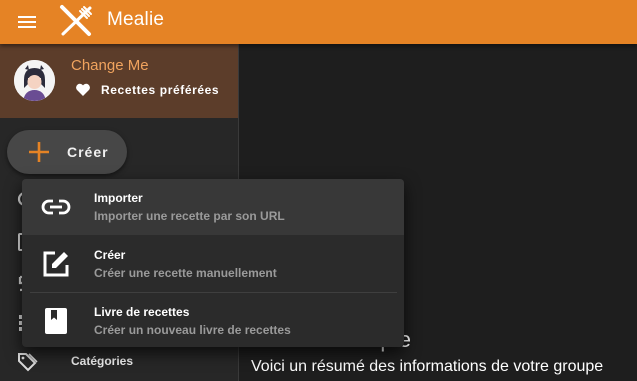 The height and width of the screenshot is (381, 637). What do you see at coordinates (102, 361) in the screenshot?
I see `sidebar-item-categories: Catégories` at bounding box center [102, 361].